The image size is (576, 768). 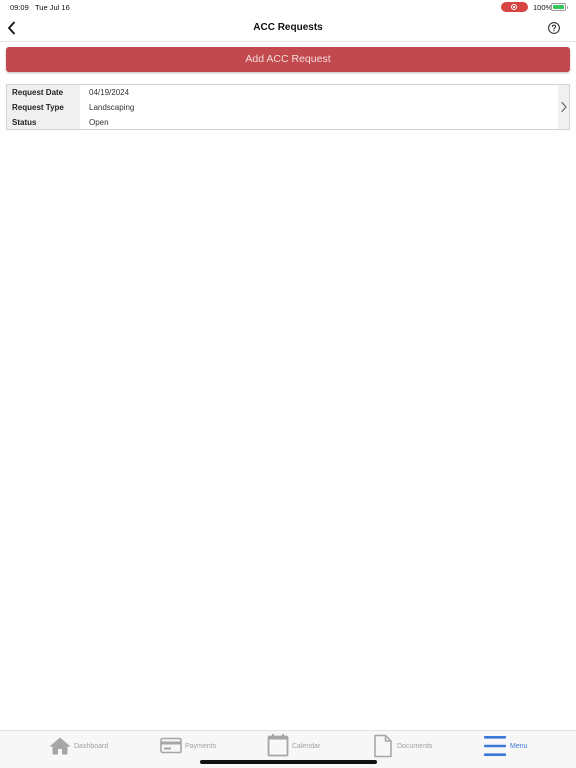 I want to click on menu-icon, so click(x=495, y=746).